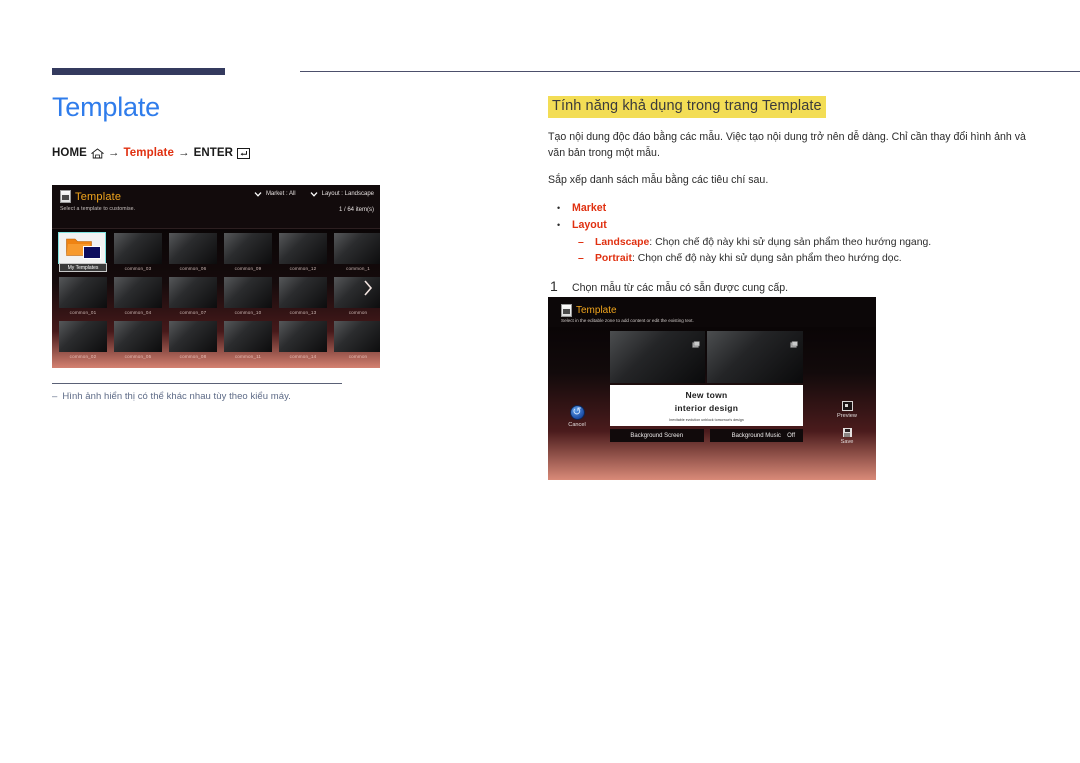 Image resolution: width=1080 pixels, height=763 pixels. Describe the element at coordinates (368, 288) in the screenshot. I see `chevron-right-icon` at that location.